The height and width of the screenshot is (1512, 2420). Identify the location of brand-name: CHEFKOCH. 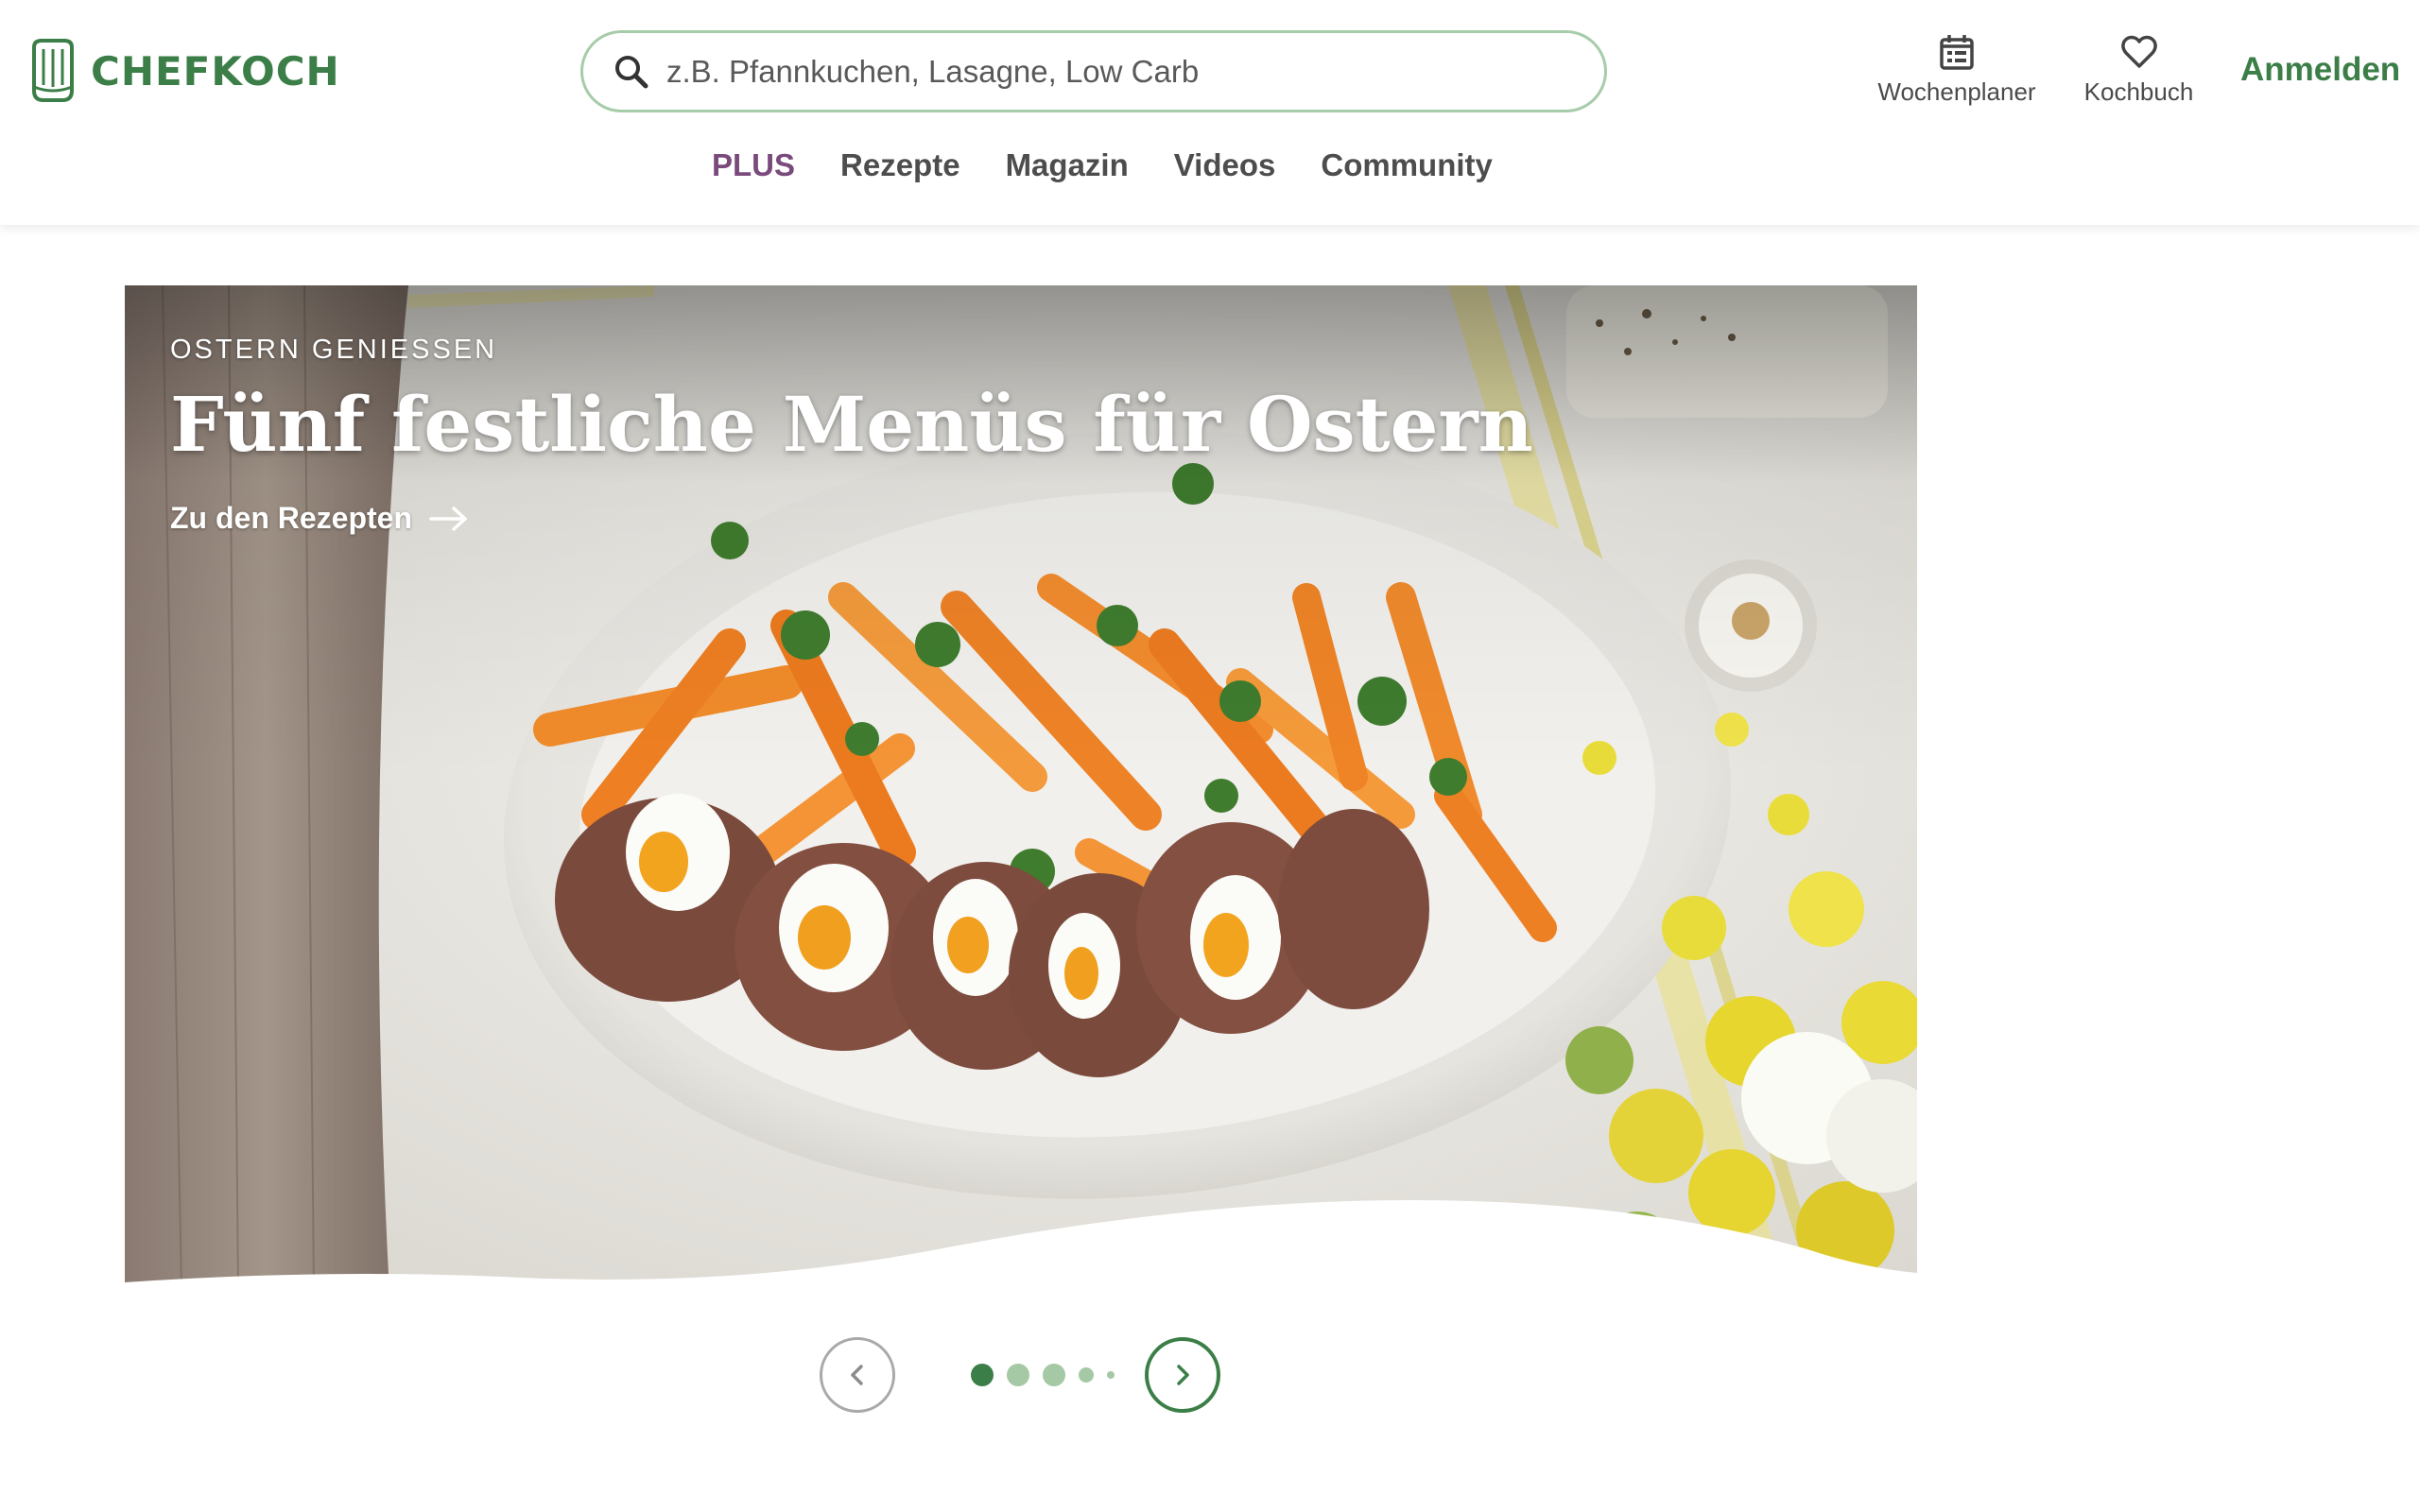
(215, 70).